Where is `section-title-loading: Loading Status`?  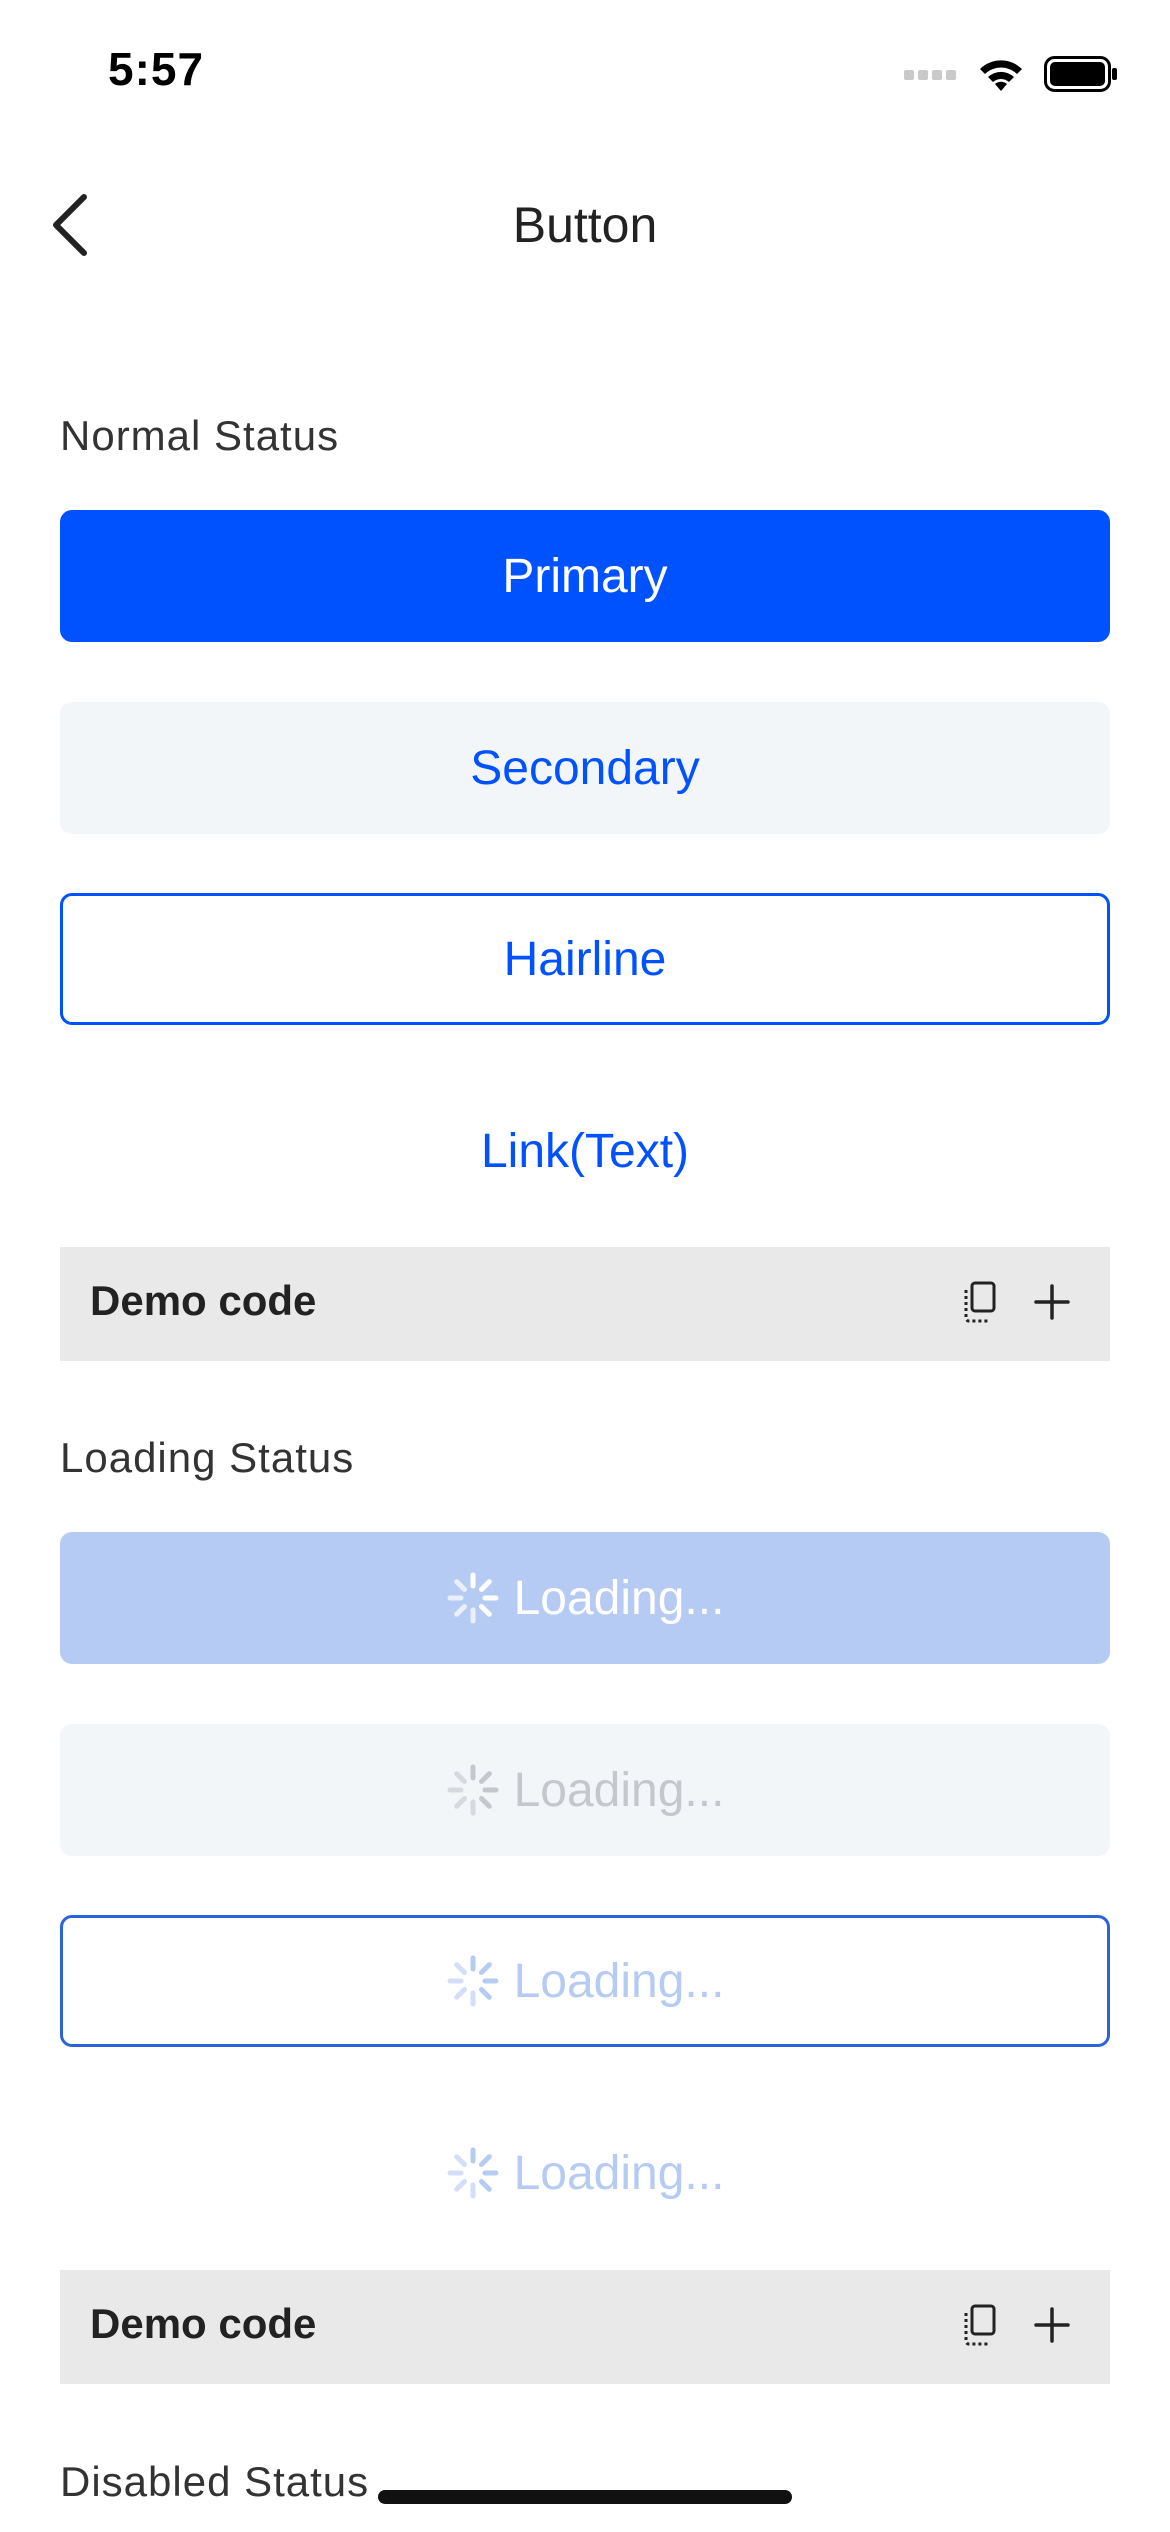 section-title-loading: Loading Status is located at coordinates (207, 1457).